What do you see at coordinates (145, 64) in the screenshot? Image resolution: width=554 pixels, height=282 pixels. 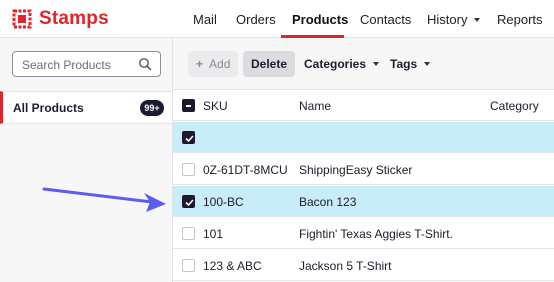 I see `search-icon` at bounding box center [145, 64].